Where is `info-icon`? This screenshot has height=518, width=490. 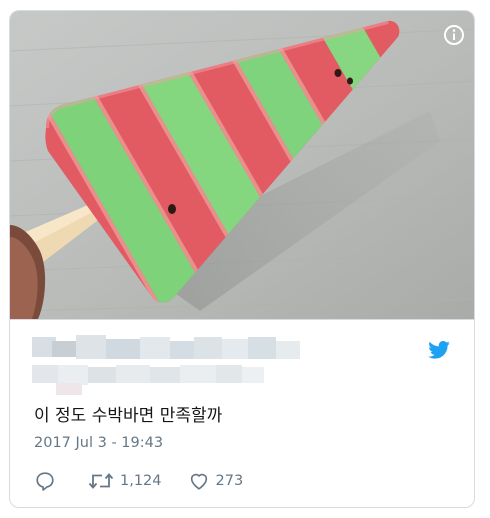
info-icon is located at coordinates (454, 35).